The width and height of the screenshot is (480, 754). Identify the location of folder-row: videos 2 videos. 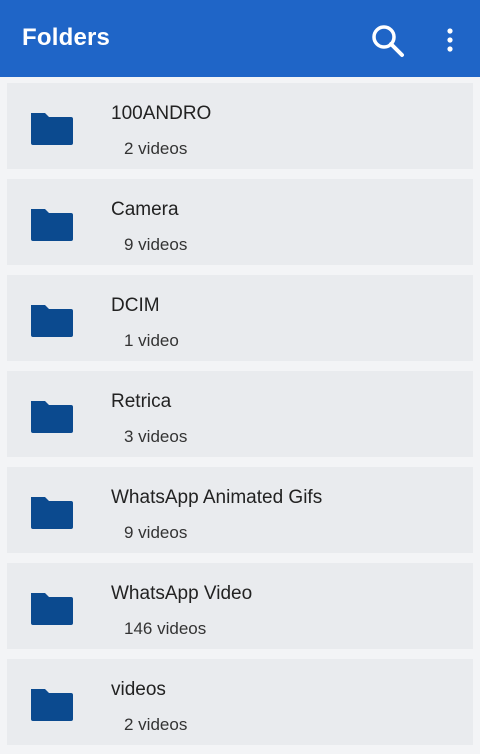
(240, 702).